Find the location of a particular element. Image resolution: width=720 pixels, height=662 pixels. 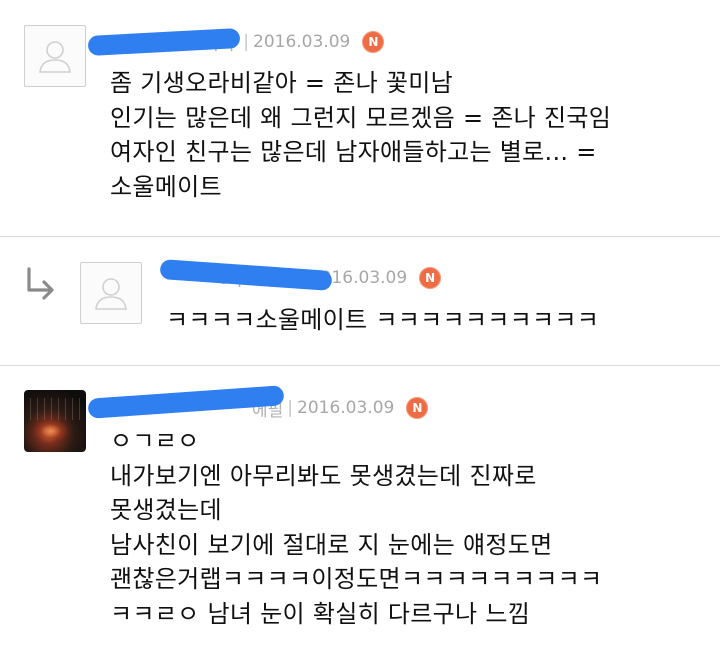

avatar-photo is located at coordinates (55, 421).